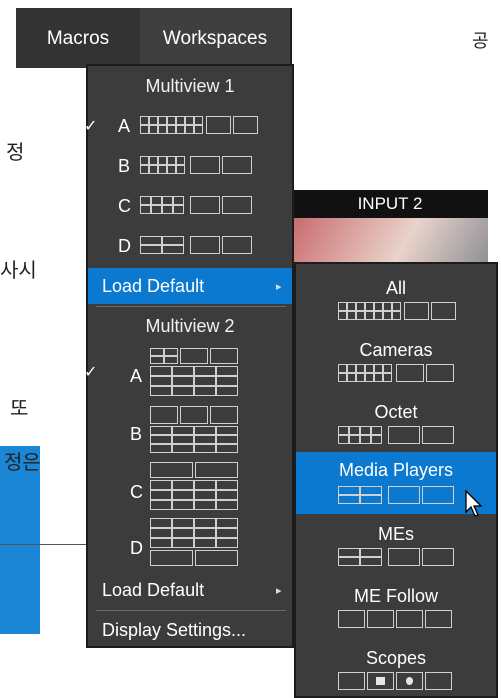 The height and width of the screenshot is (698, 501). What do you see at coordinates (124, 246) in the screenshot?
I see `mv1-item-d-letter: D` at bounding box center [124, 246].